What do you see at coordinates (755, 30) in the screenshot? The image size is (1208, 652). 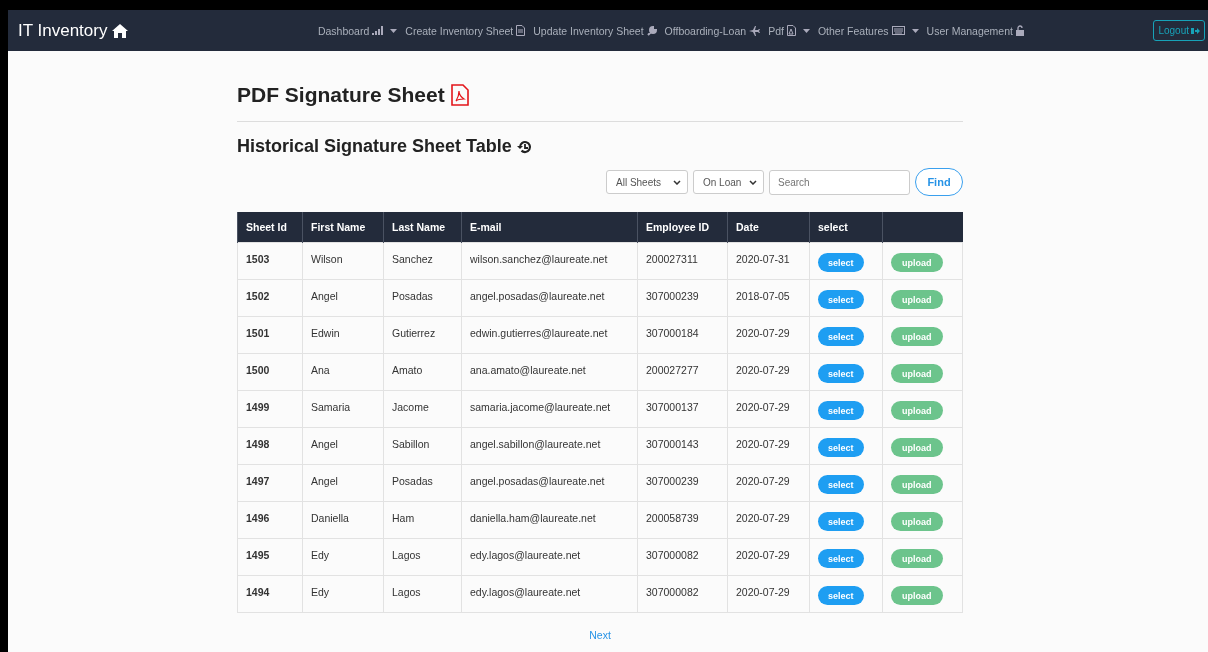 I see `plane-icon` at bounding box center [755, 30].